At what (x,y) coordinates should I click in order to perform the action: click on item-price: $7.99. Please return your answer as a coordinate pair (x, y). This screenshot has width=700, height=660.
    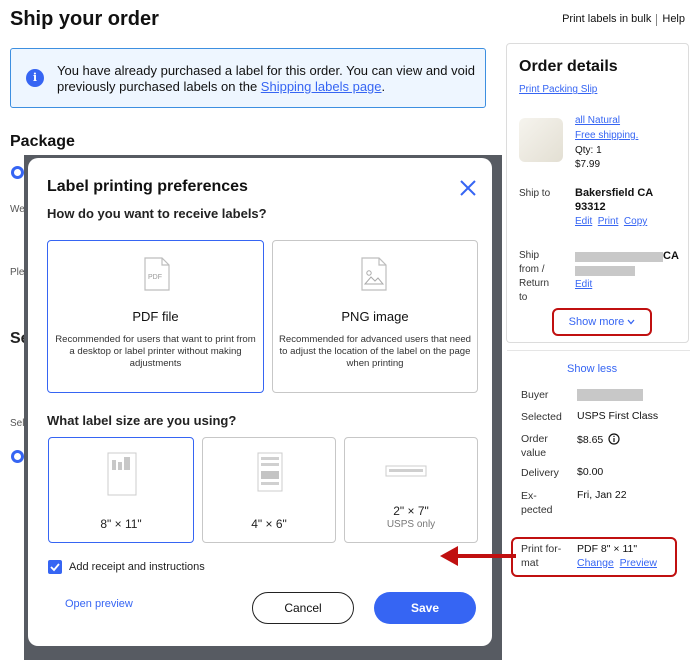
    Looking at the image, I should click on (588, 164).